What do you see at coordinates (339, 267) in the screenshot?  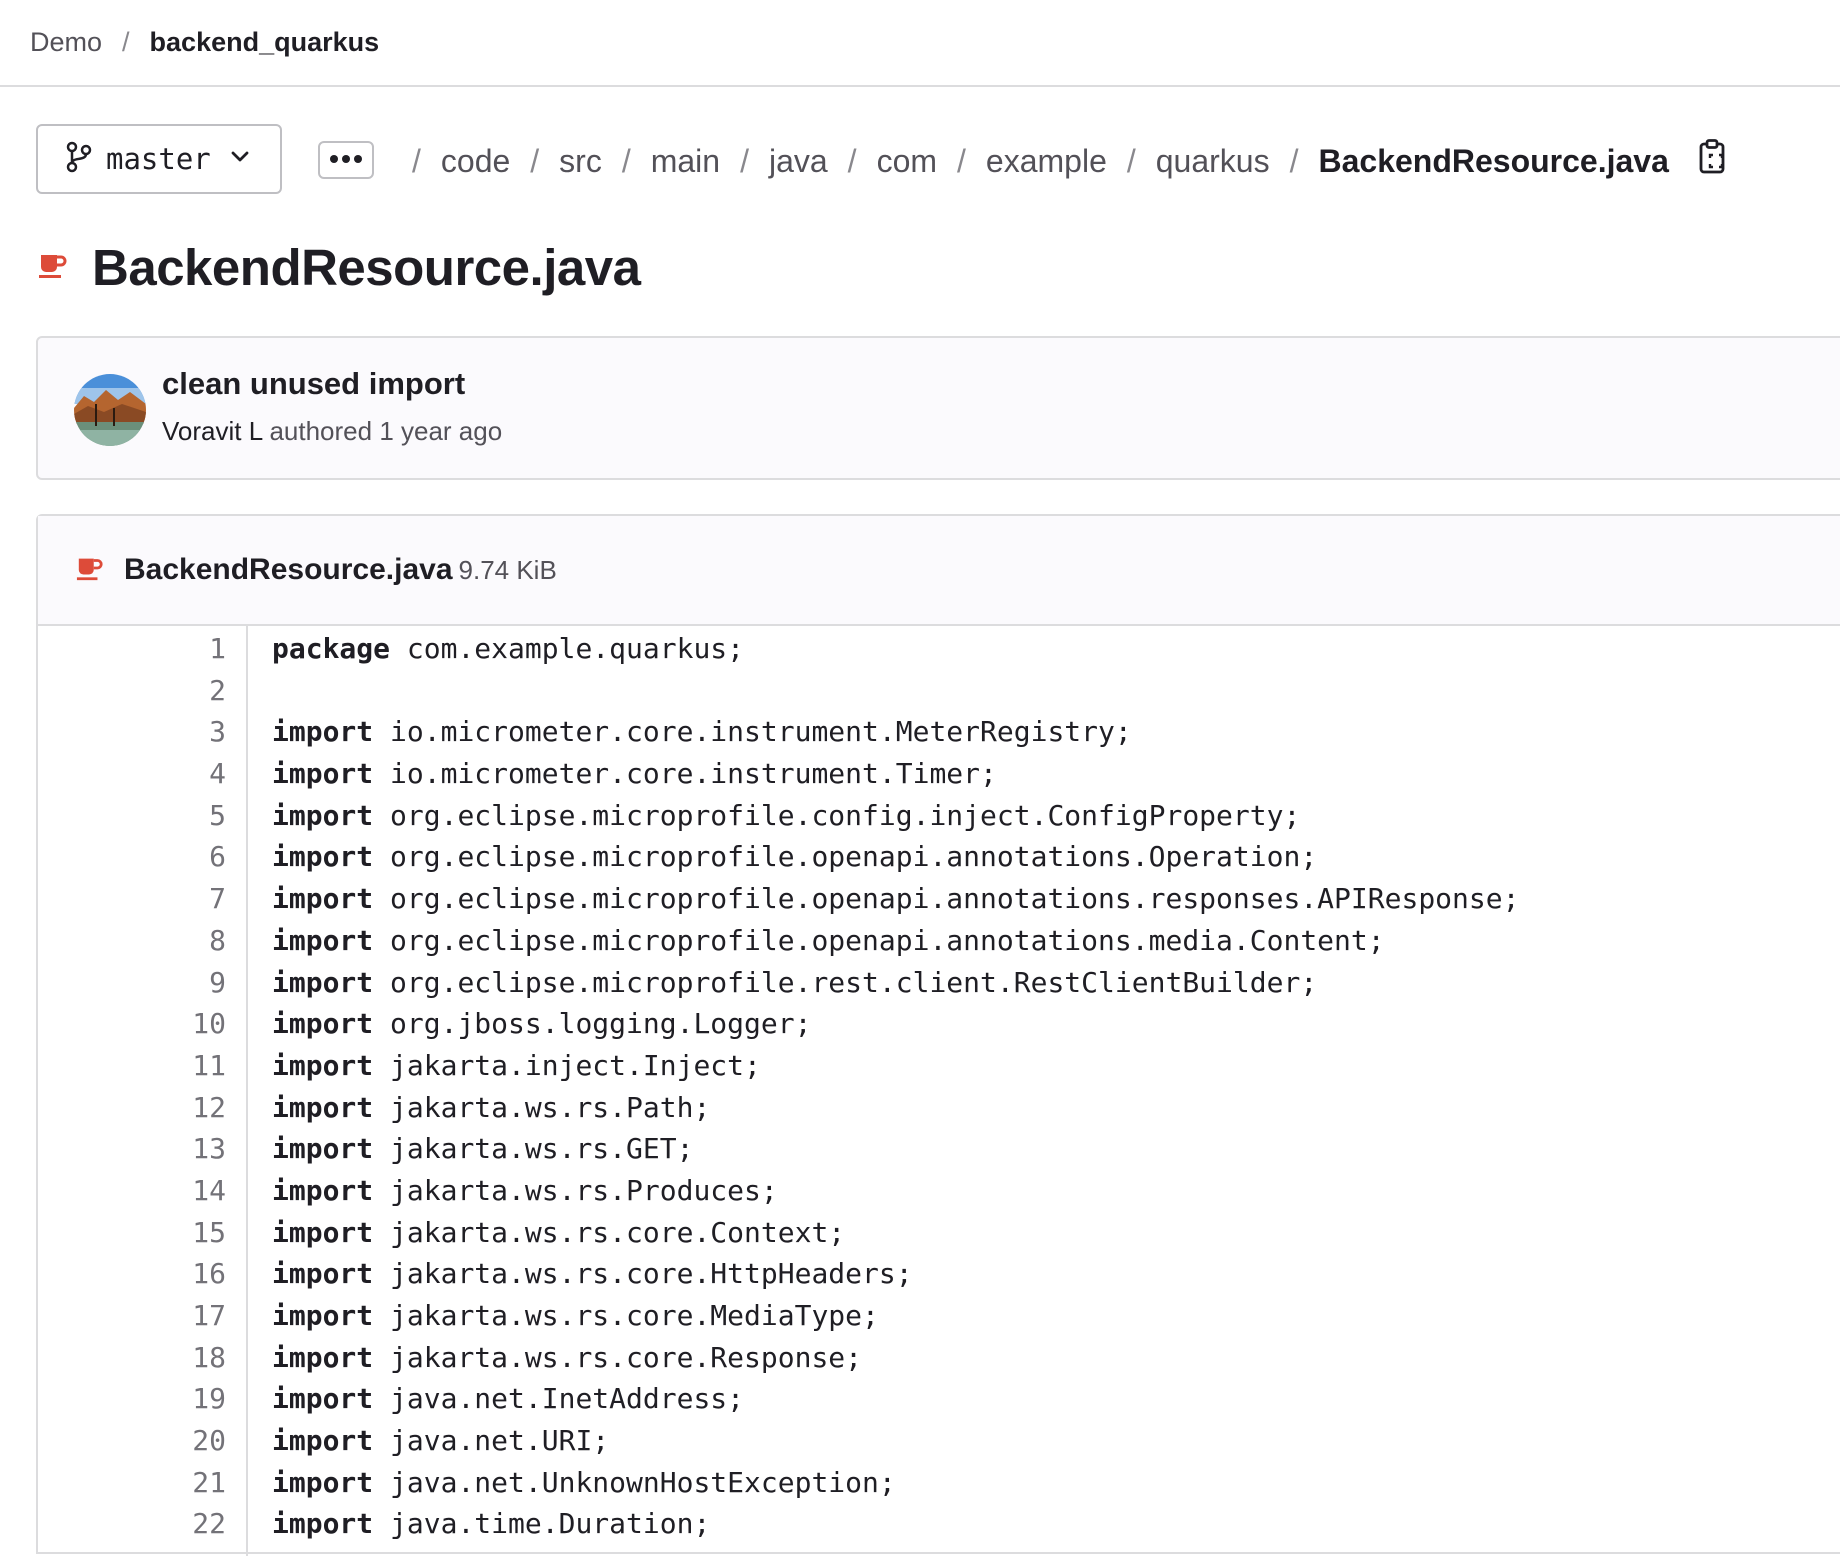 I see `file-title-row: BackendResource.java` at bounding box center [339, 267].